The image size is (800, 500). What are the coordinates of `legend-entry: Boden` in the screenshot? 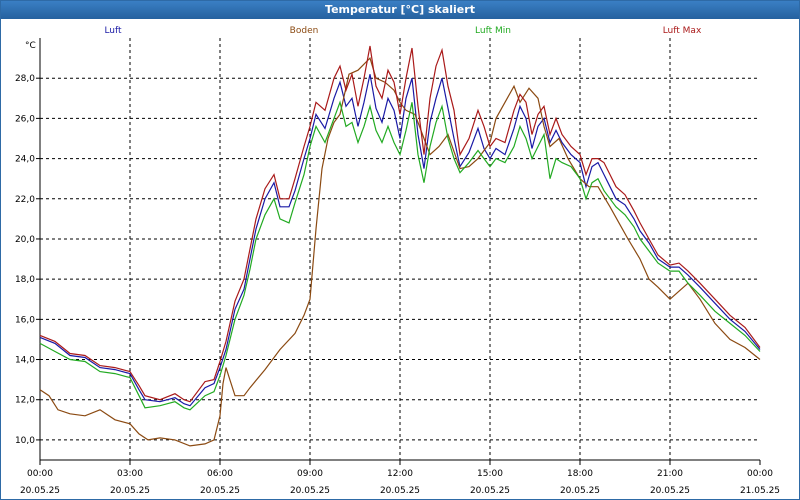 It's located at (304, 31).